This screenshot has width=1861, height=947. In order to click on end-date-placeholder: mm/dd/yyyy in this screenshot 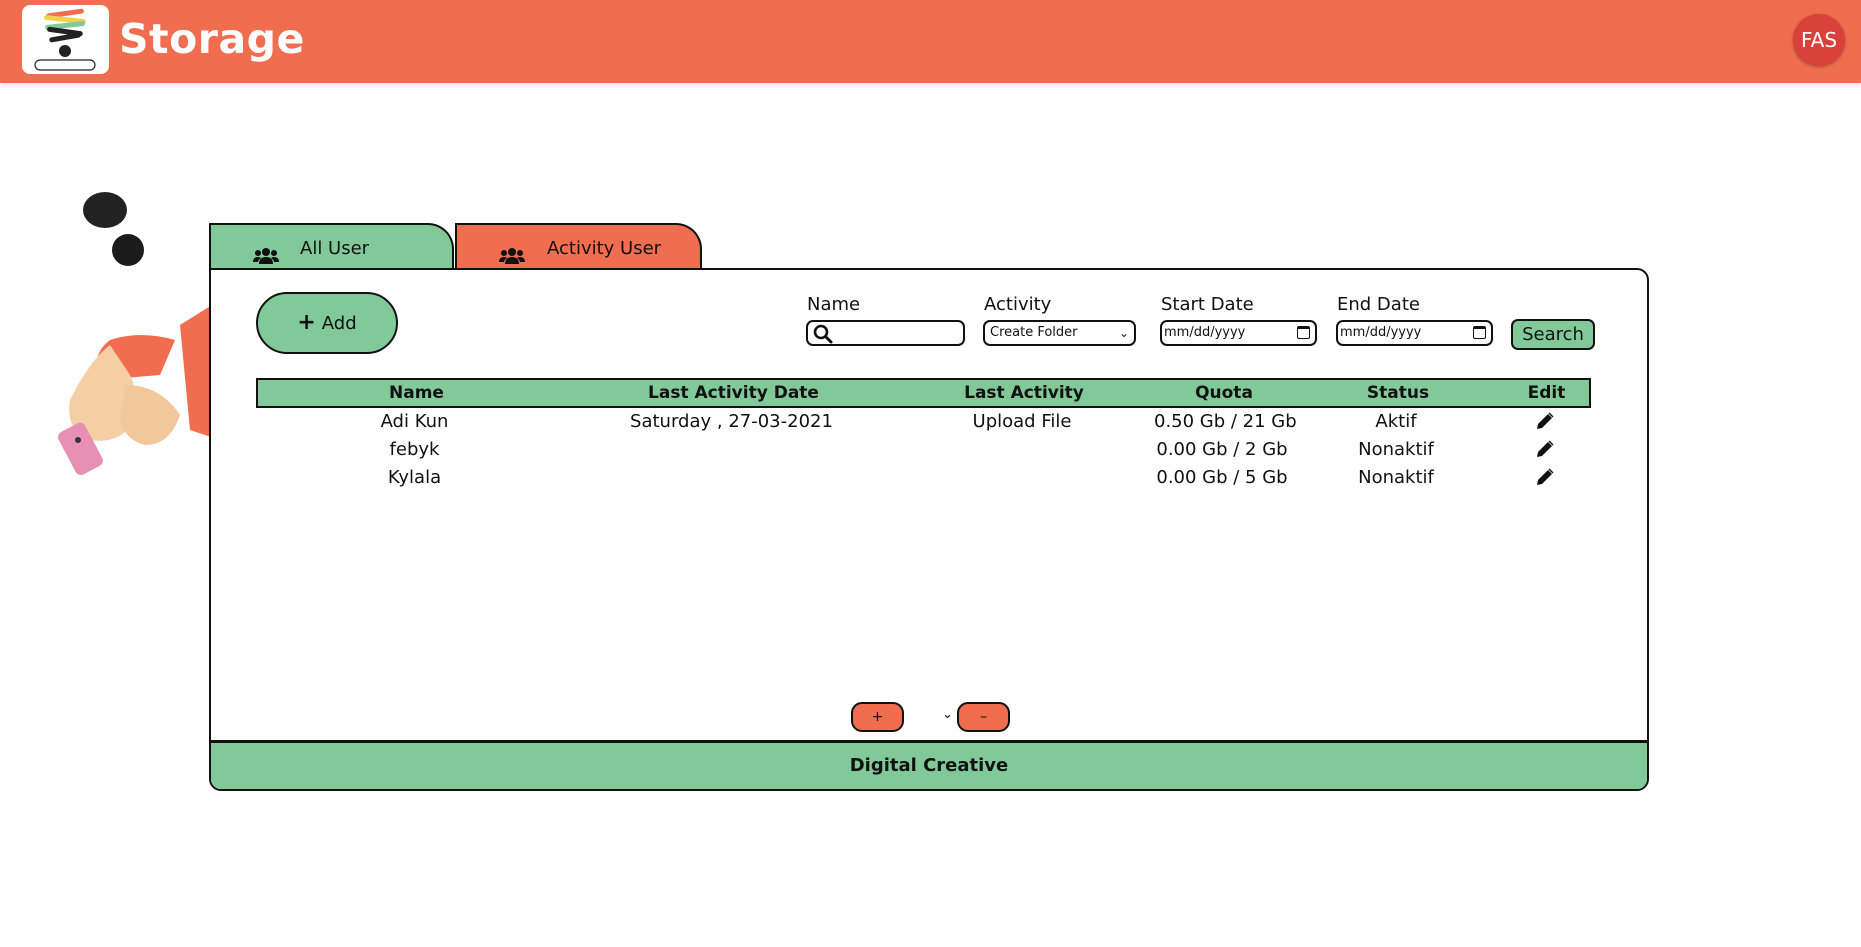, I will do `click(1381, 332)`.